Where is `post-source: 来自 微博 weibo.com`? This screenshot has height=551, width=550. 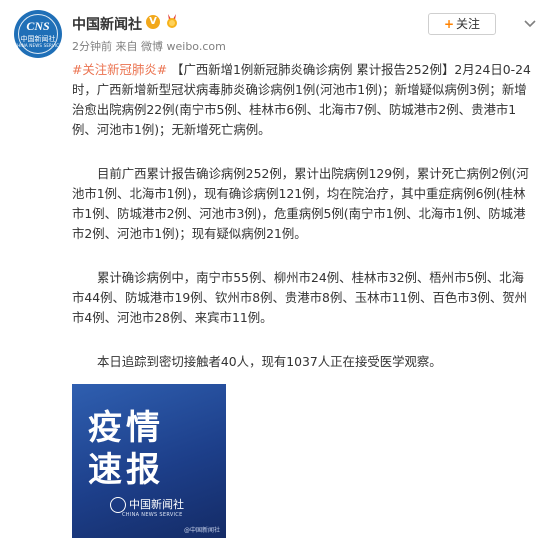 post-source: 来自 微博 weibo.com is located at coordinates (171, 46).